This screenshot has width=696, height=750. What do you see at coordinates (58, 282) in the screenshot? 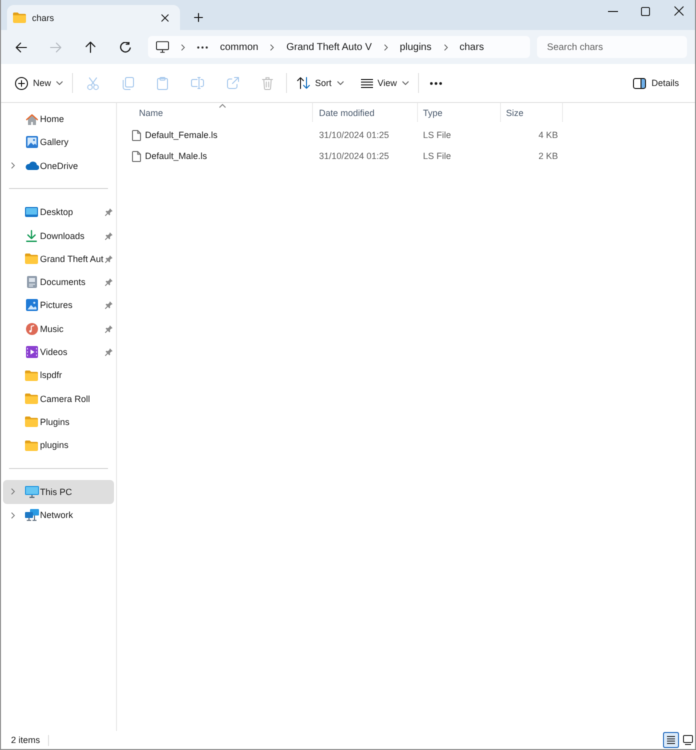
I see `sidebar-item: Documents` at bounding box center [58, 282].